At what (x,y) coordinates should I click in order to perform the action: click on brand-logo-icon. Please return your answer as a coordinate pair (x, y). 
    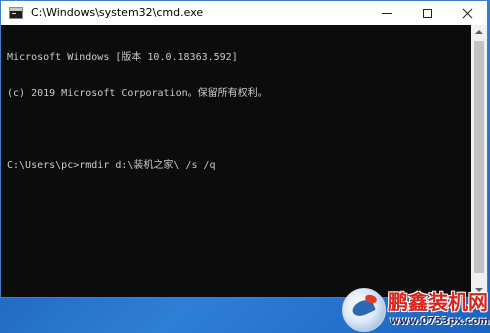
    Looking at the image, I should click on (364, 310).